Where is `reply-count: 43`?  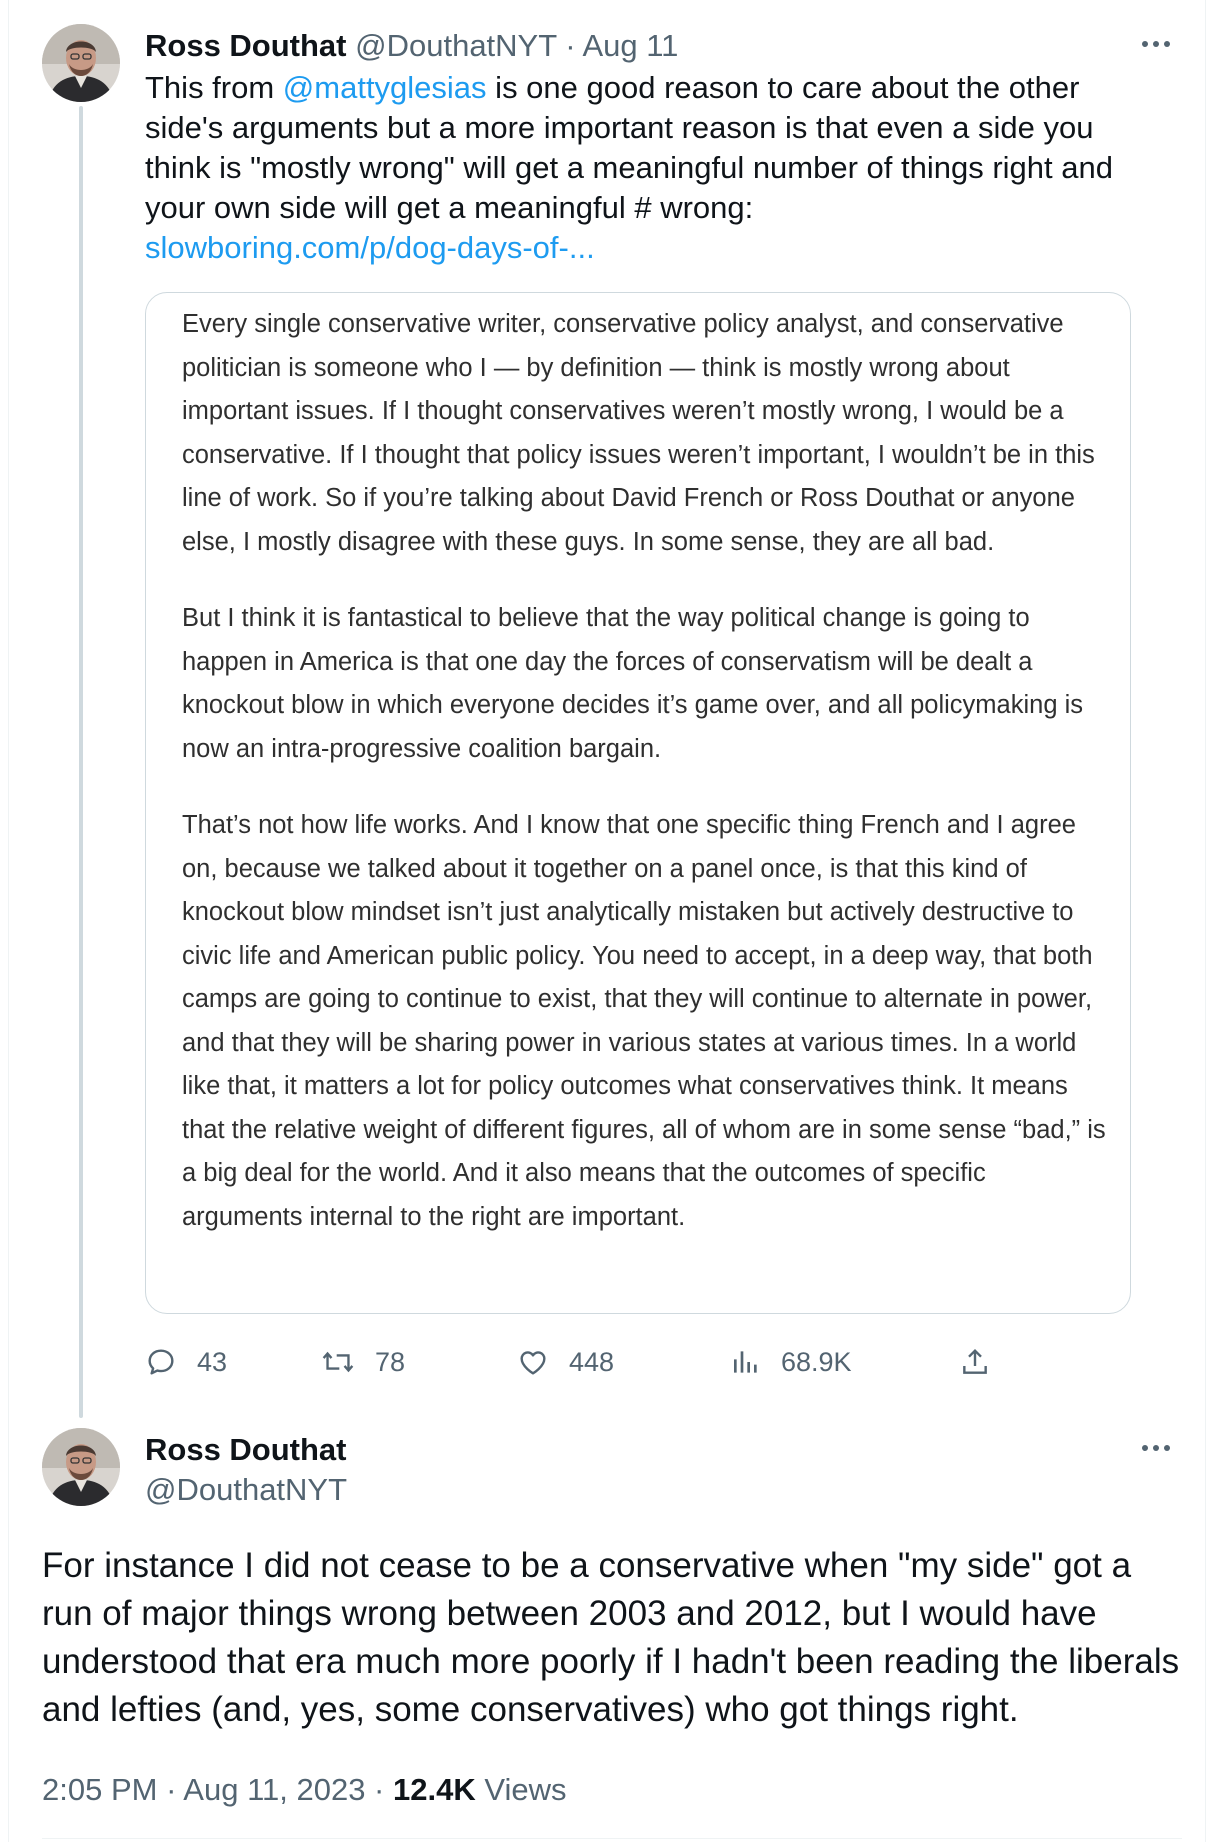 reply-count: 43 is located at coordinates (212, 1361).